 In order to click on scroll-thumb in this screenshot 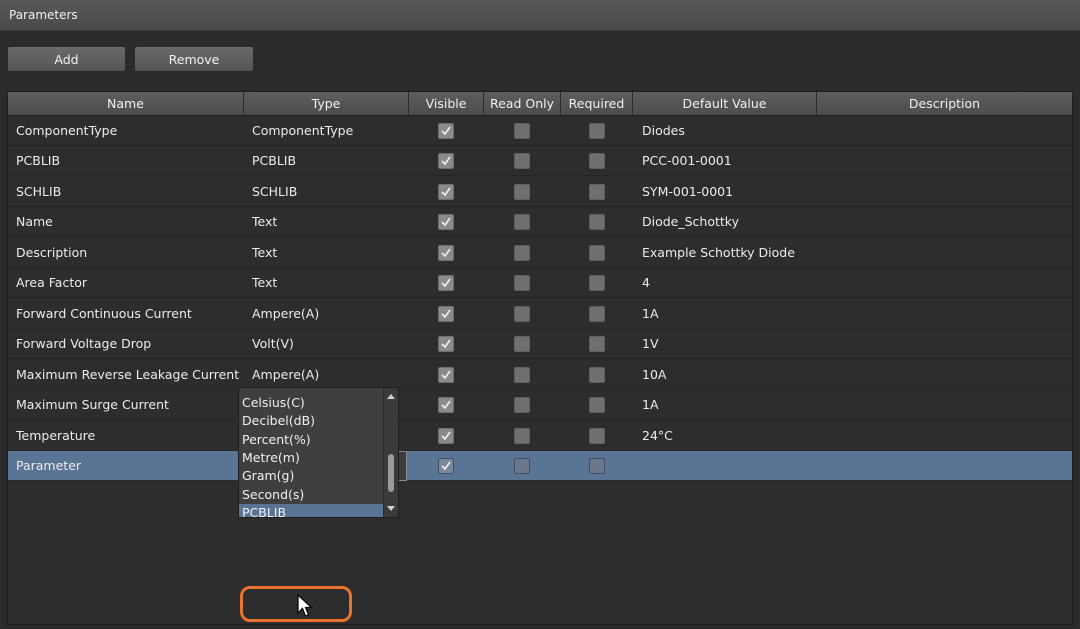, I will do `click(391, 473)`.